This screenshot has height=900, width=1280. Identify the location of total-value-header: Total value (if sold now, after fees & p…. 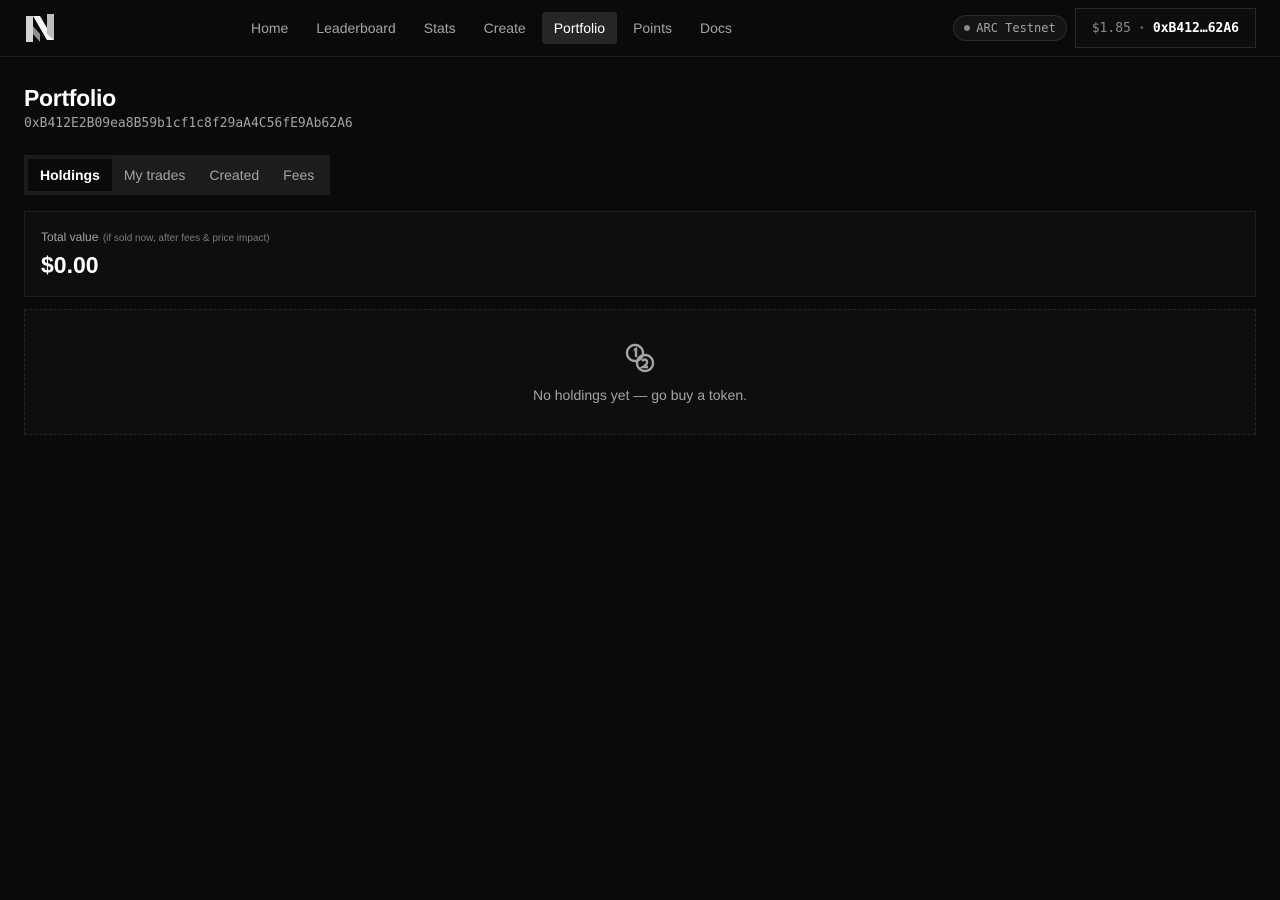
(640, 237).